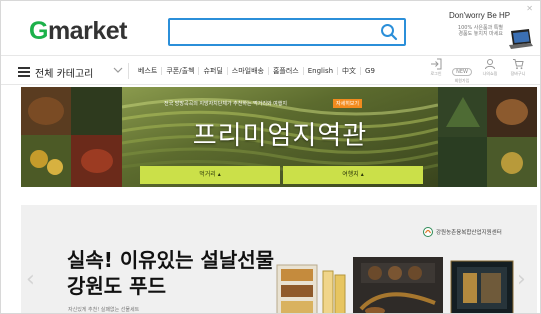  I want to click on nav-item-homeplus: 홈플러스, so click(286, 71).